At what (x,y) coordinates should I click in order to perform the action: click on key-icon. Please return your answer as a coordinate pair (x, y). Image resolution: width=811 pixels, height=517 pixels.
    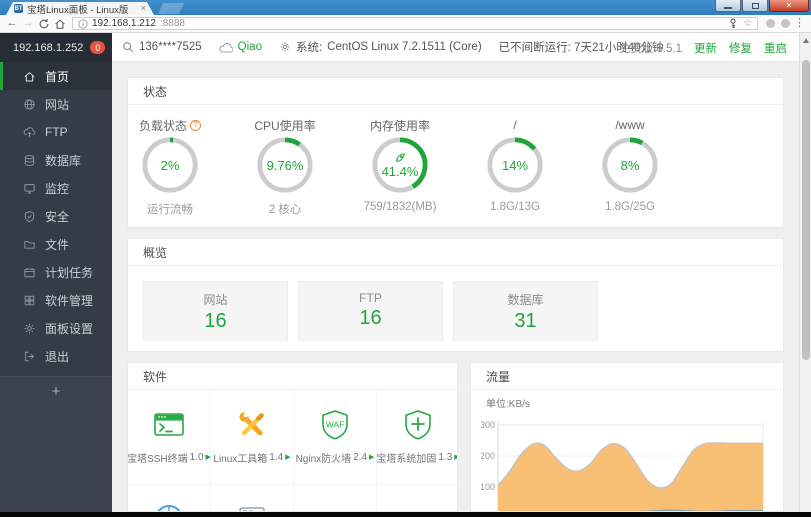
    Looking at the image, I should click on (733, 23).